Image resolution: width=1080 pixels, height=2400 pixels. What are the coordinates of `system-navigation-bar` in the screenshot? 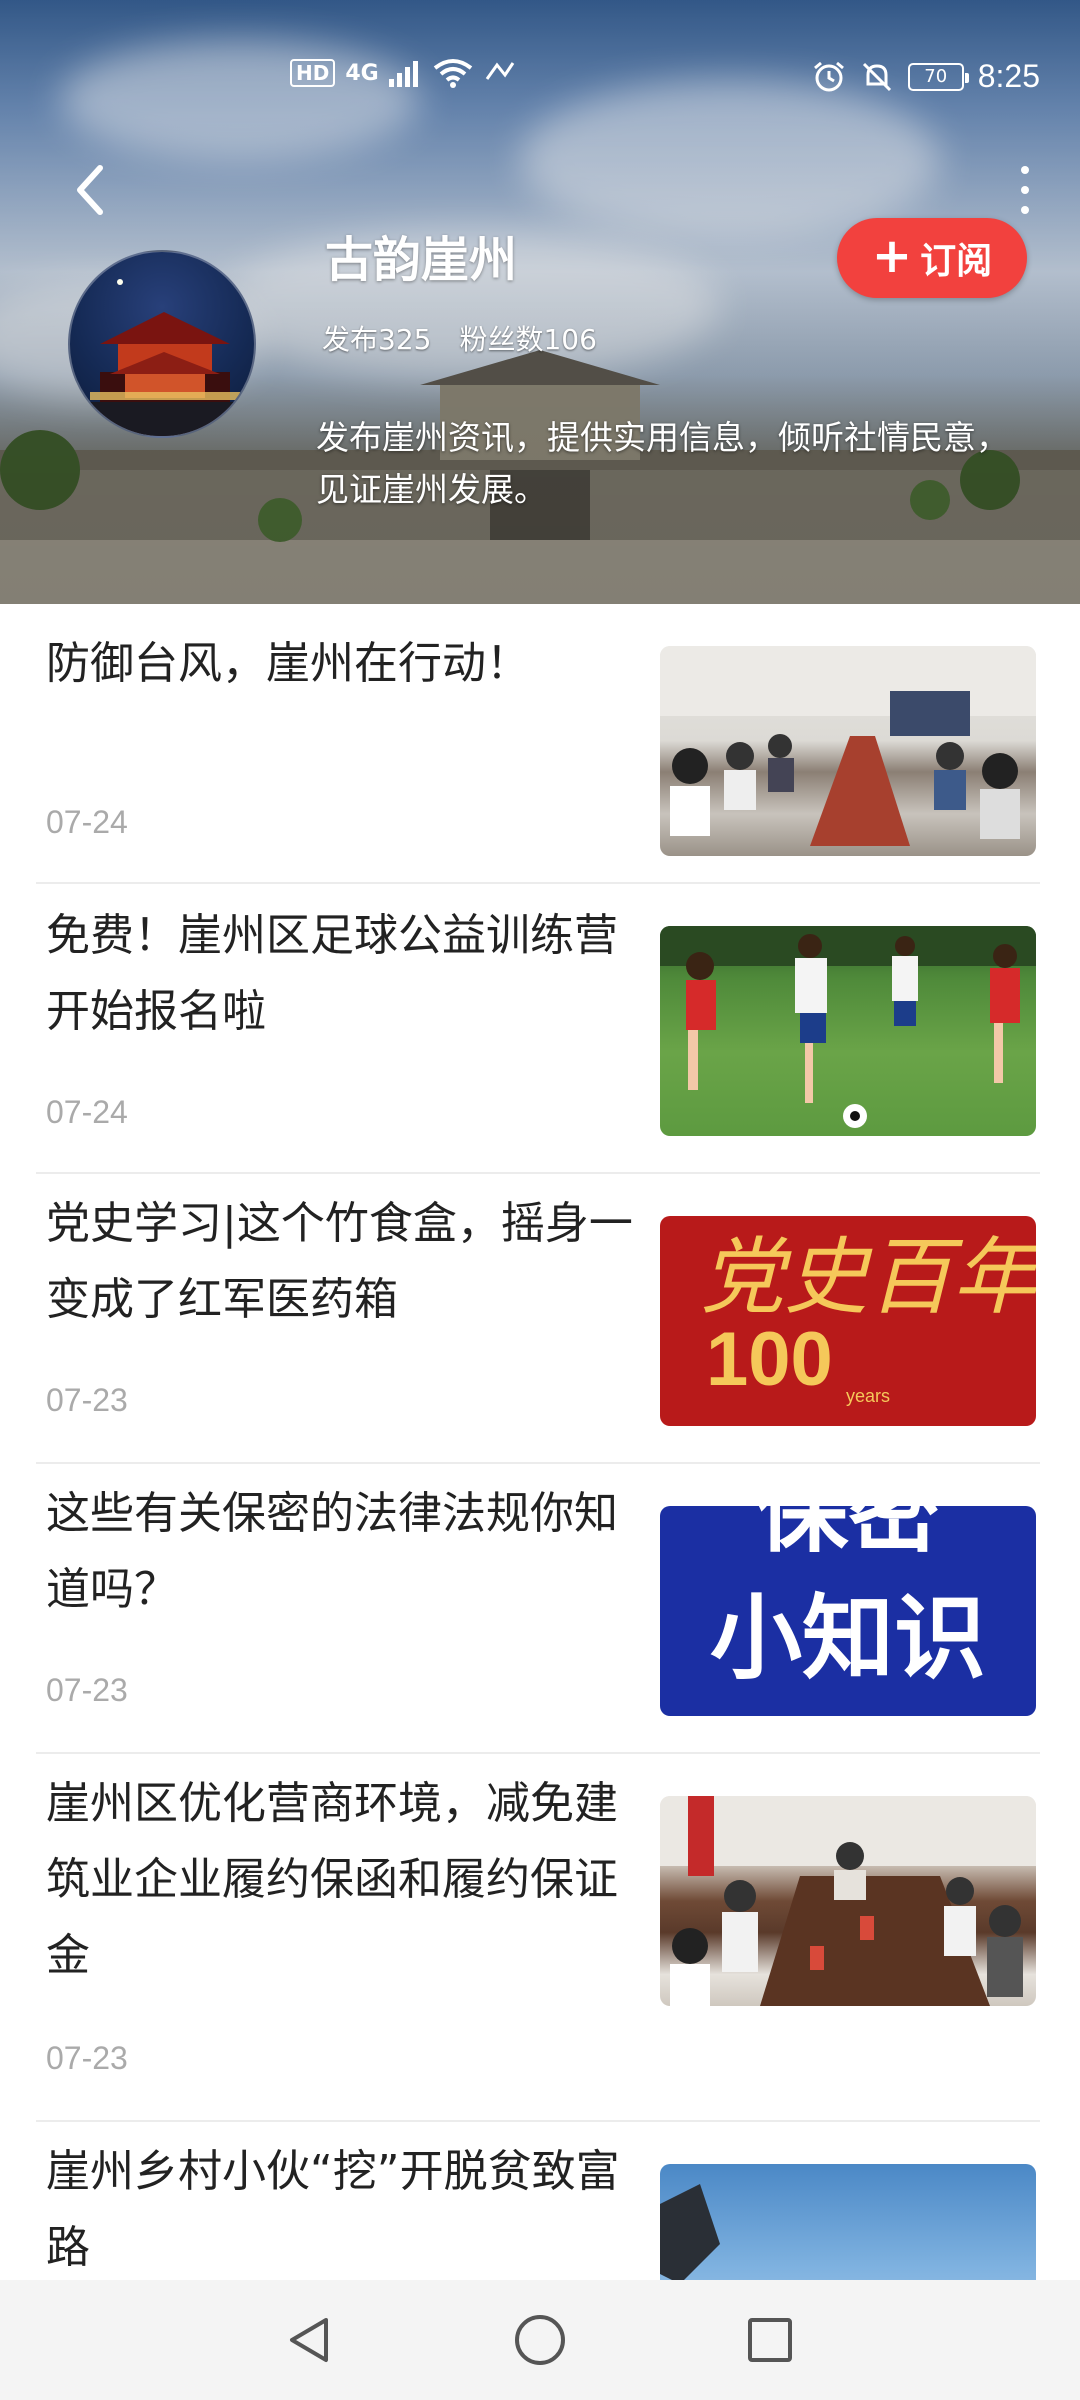 It's located at (540, 2340).